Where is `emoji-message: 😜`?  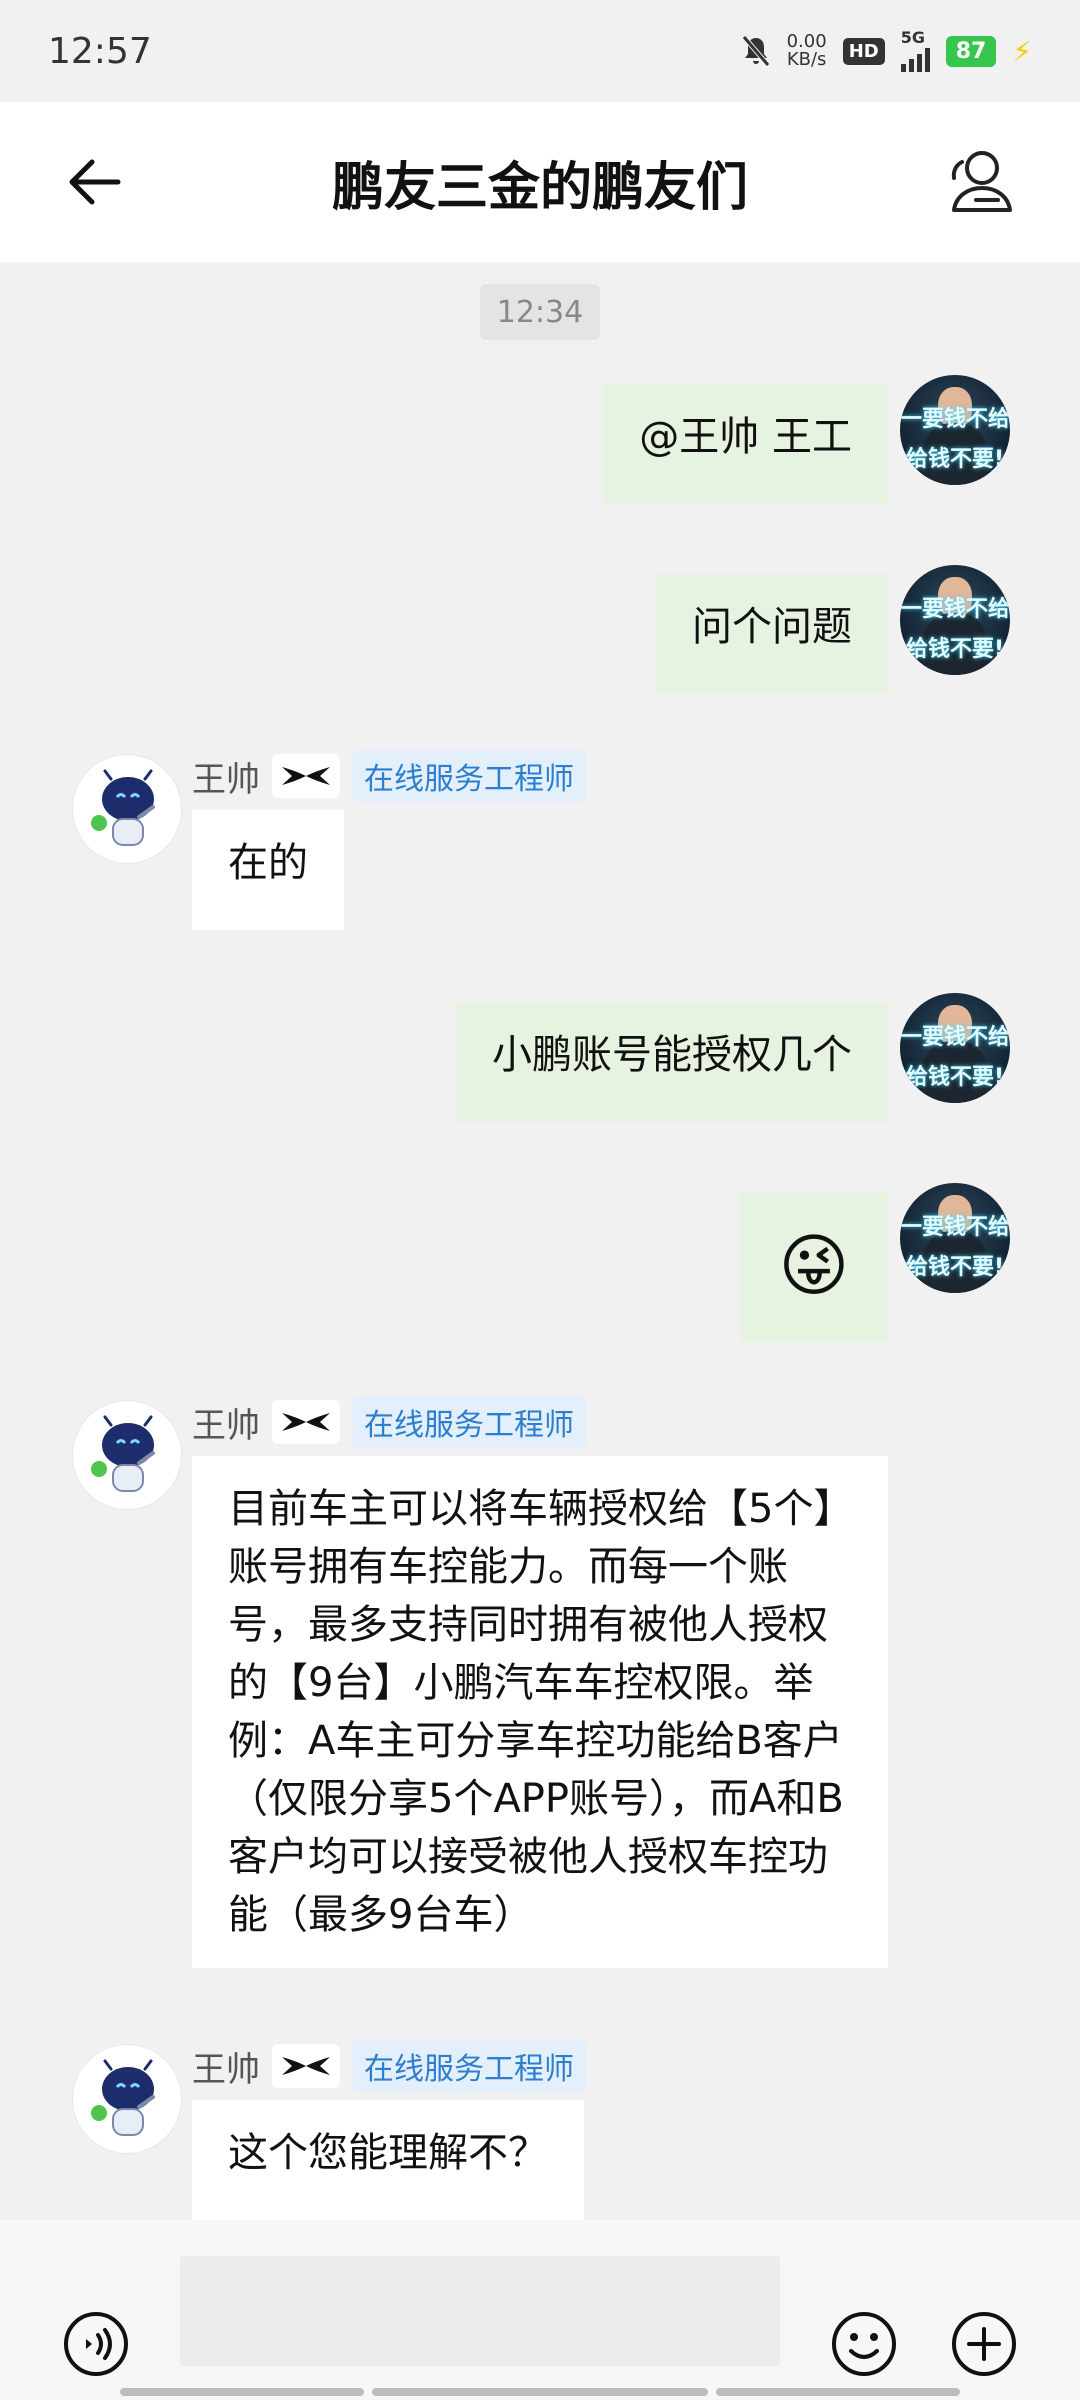 emoji-message: 😜 is located at coordinates (814, 1266).